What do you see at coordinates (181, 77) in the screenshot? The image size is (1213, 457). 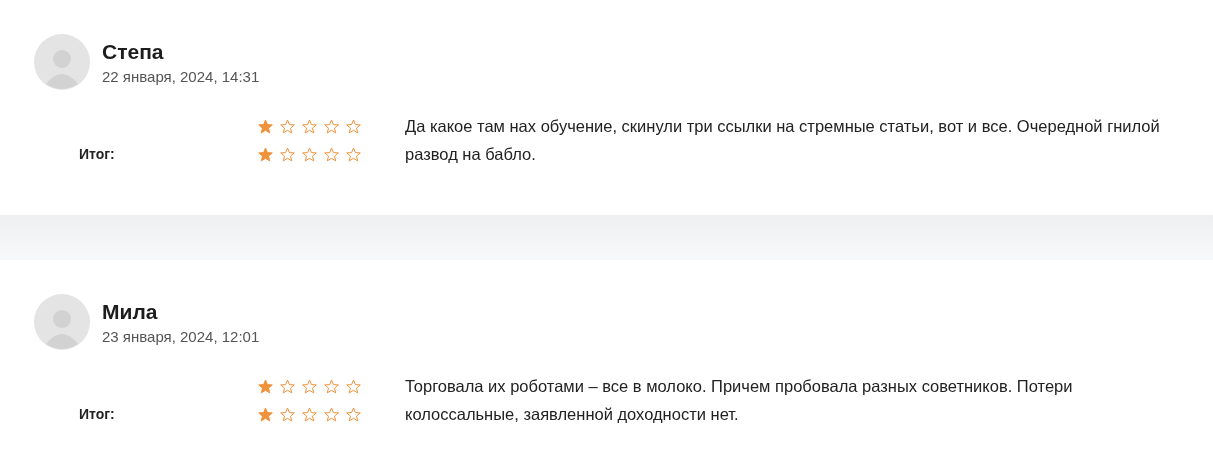 I see `review-date: 22 января, 2024, 14:31` at bounding box center [181, 77].